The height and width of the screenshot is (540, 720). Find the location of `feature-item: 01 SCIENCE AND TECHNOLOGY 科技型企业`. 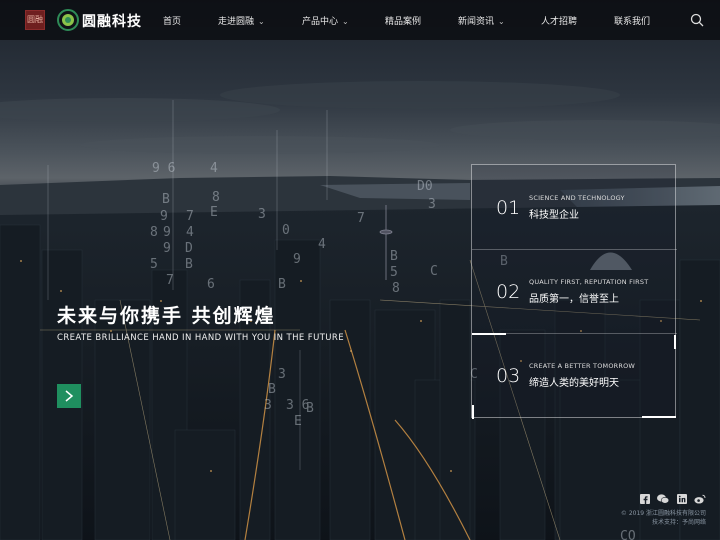

feature-item: 01 SCIENCE AND TECHNOLOGY 科技型企业 is located at coordinates (574, 207).